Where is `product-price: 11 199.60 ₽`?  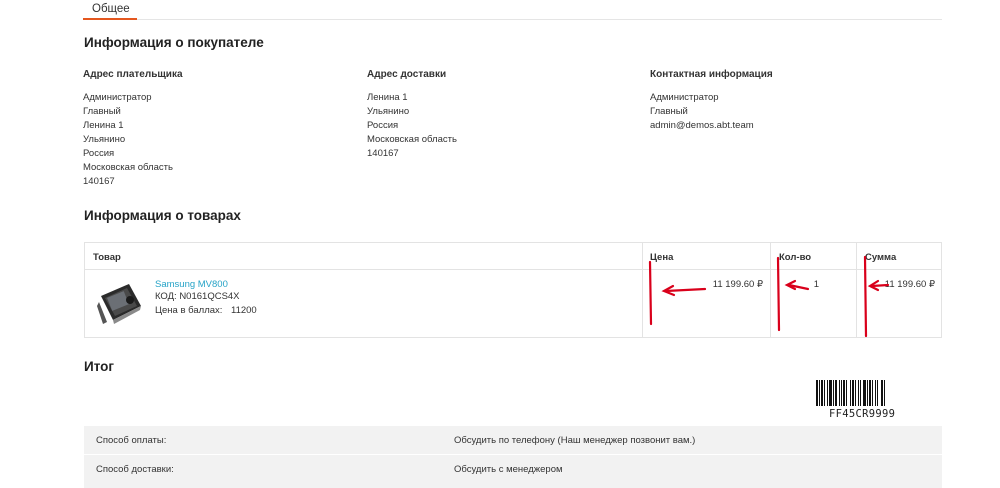
product-price: 11 199.60 ₽ is located at coordinates (737, 284).